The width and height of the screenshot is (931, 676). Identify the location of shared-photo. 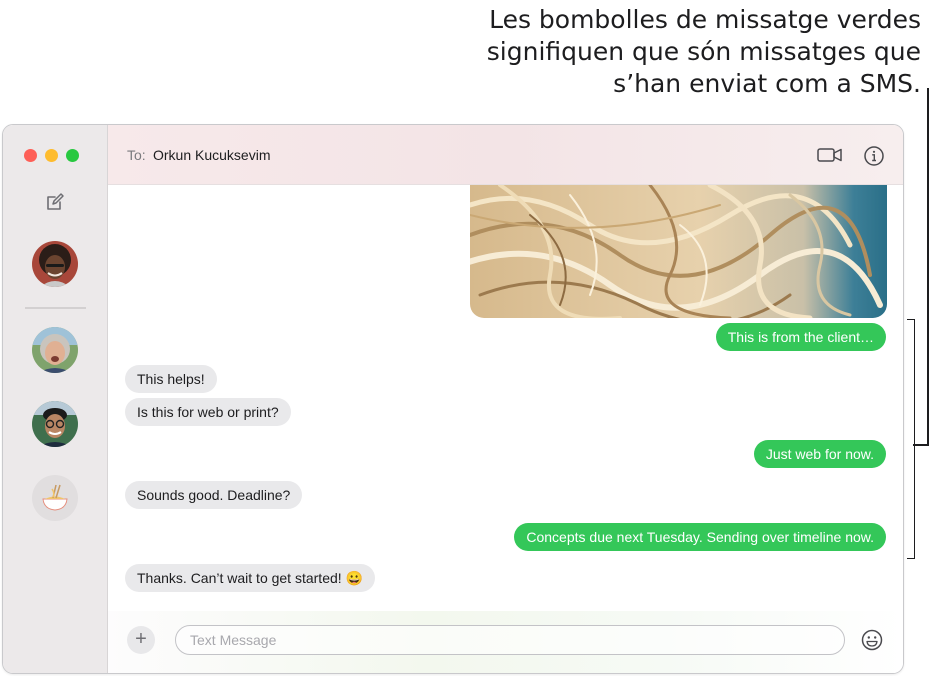
(678, 251).